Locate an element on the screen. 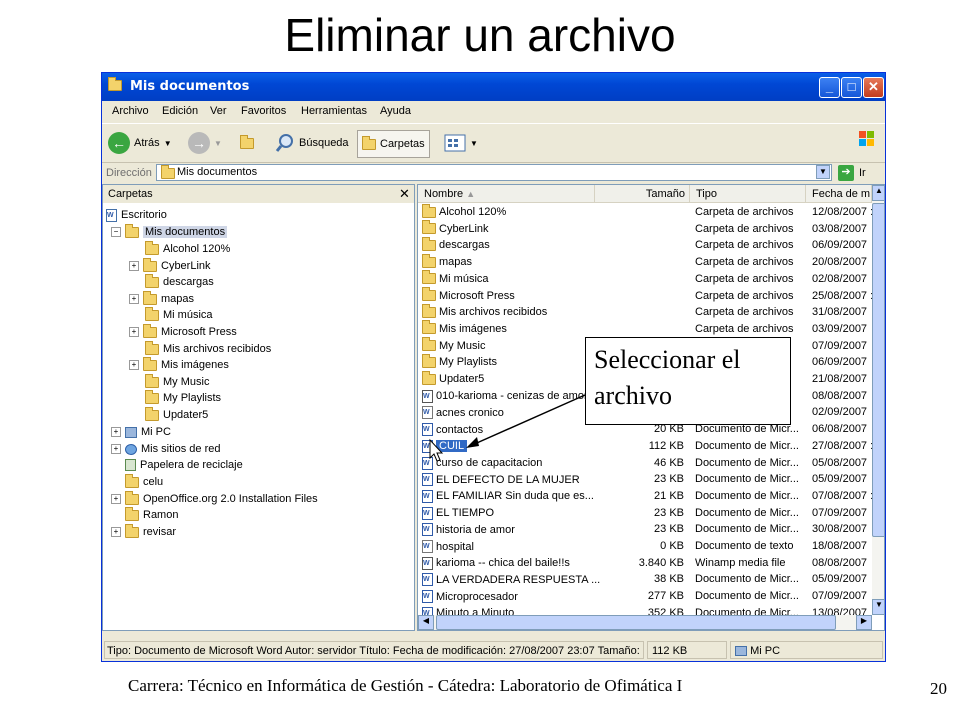 The height and width of the screenshot is (720, 960). page-number: 20 is located at coordinates (938, 688).